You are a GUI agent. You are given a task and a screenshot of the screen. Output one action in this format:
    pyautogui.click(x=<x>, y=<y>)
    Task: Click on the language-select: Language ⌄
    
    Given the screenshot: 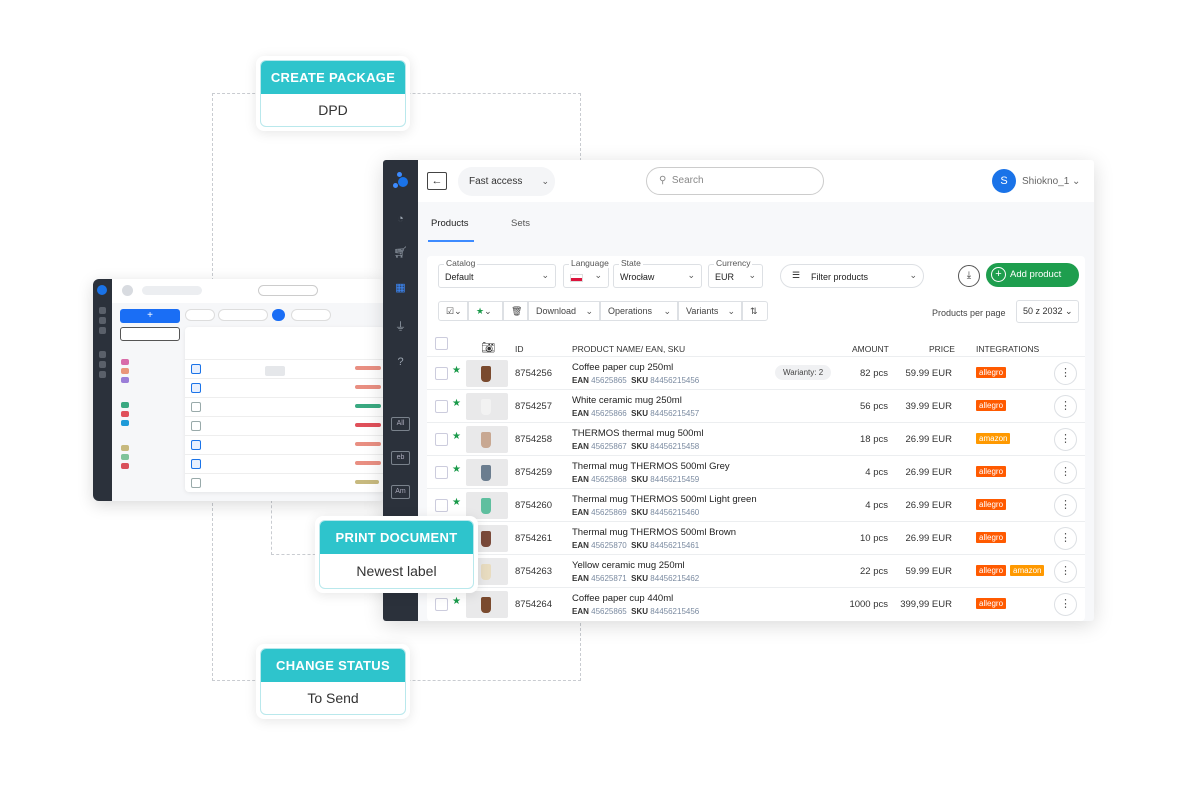 What is the action you would take?
    pyautogui.click(x=587, y=273)
    